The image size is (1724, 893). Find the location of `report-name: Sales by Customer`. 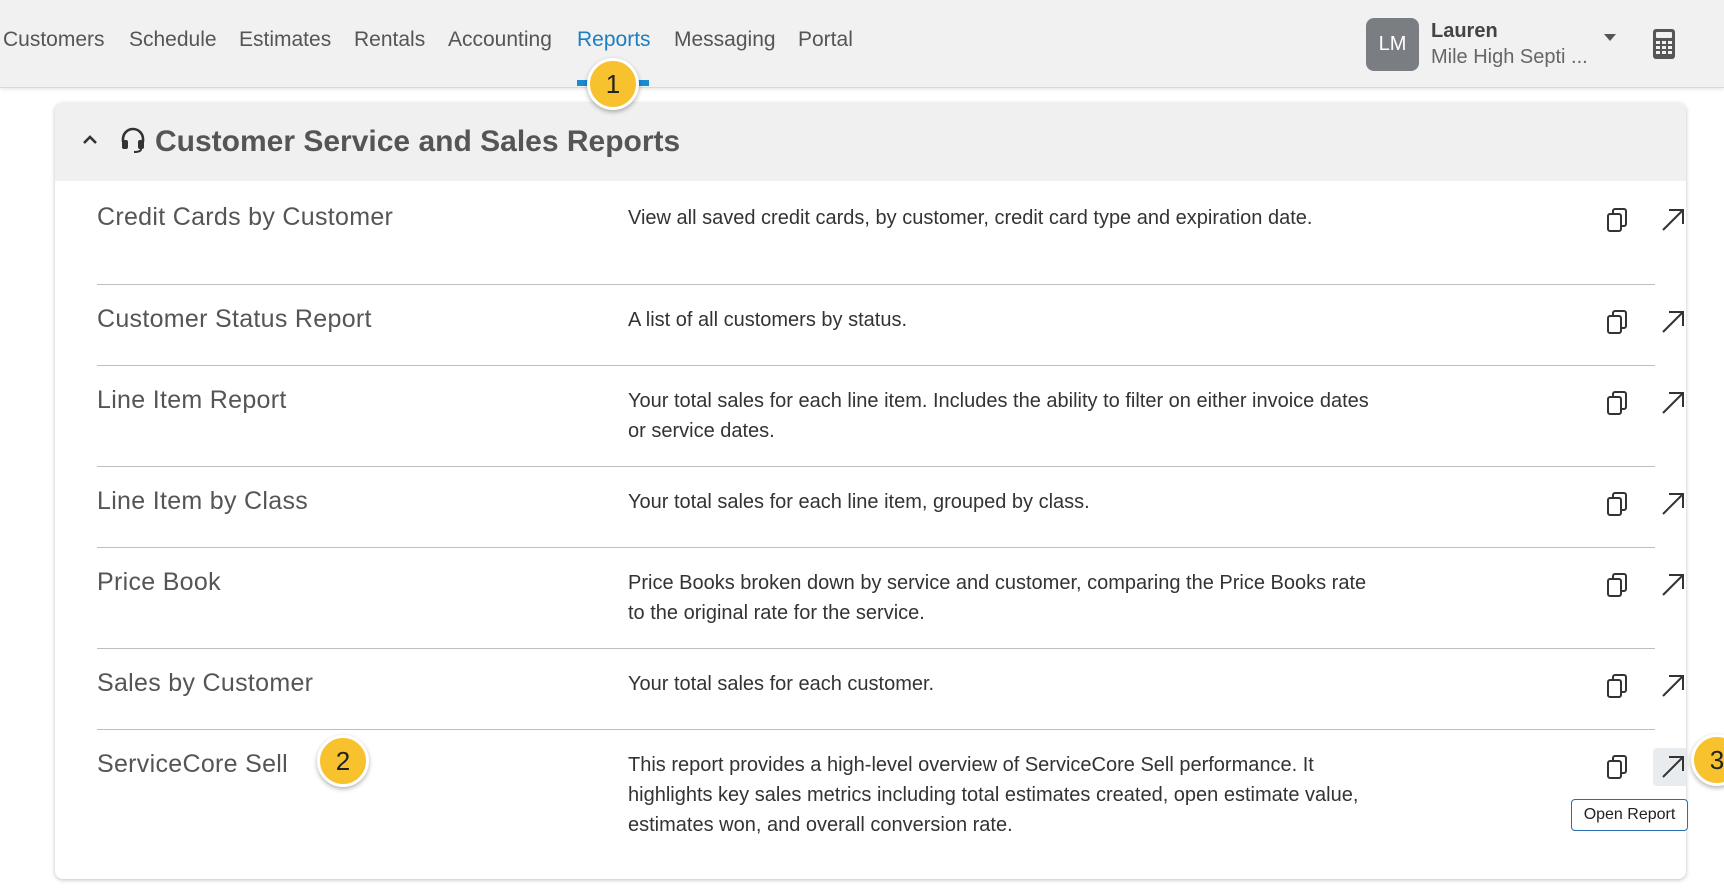

report-name: Sales by Customer is located at coordinates (205, 683).